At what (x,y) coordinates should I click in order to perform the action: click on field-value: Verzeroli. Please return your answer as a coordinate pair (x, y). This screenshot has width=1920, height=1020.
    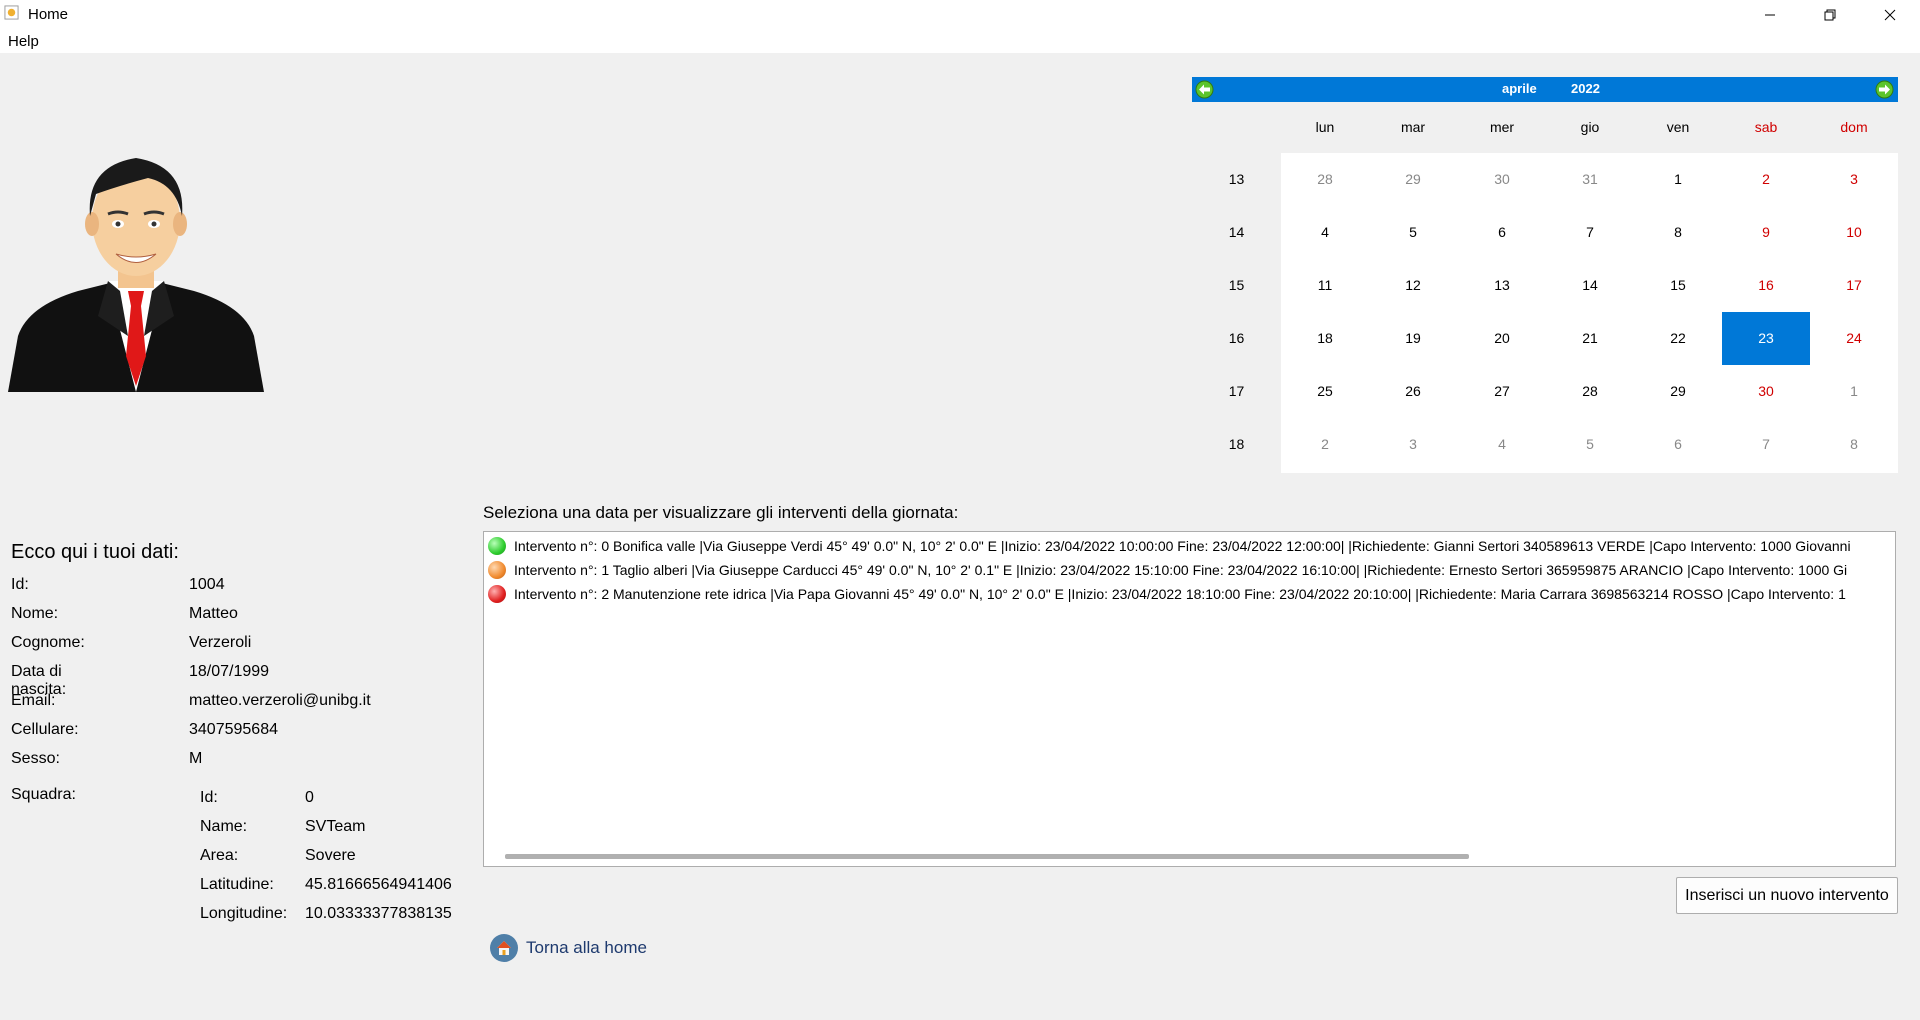
    Looking at the image, I should click on (220, 642).